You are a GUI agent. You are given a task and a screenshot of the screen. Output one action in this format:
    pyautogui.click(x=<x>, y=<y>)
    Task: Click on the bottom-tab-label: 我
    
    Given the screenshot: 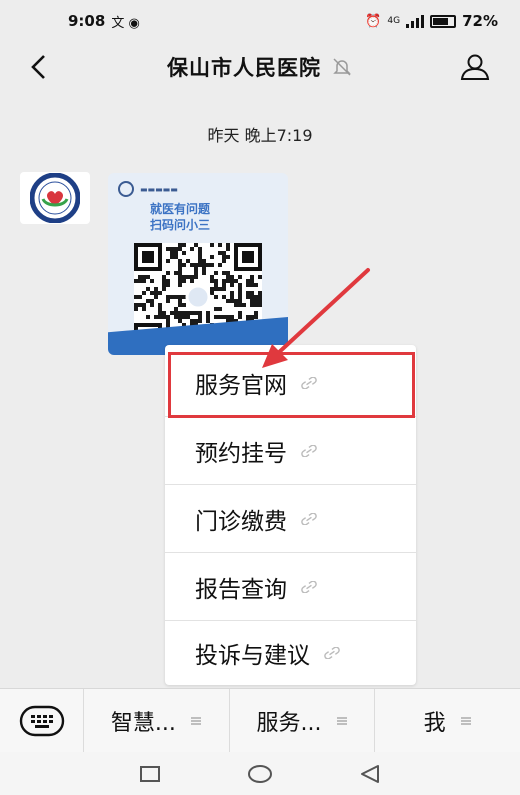 What is the action you would take?
    pyautogui.click(x=434, y=723)
    